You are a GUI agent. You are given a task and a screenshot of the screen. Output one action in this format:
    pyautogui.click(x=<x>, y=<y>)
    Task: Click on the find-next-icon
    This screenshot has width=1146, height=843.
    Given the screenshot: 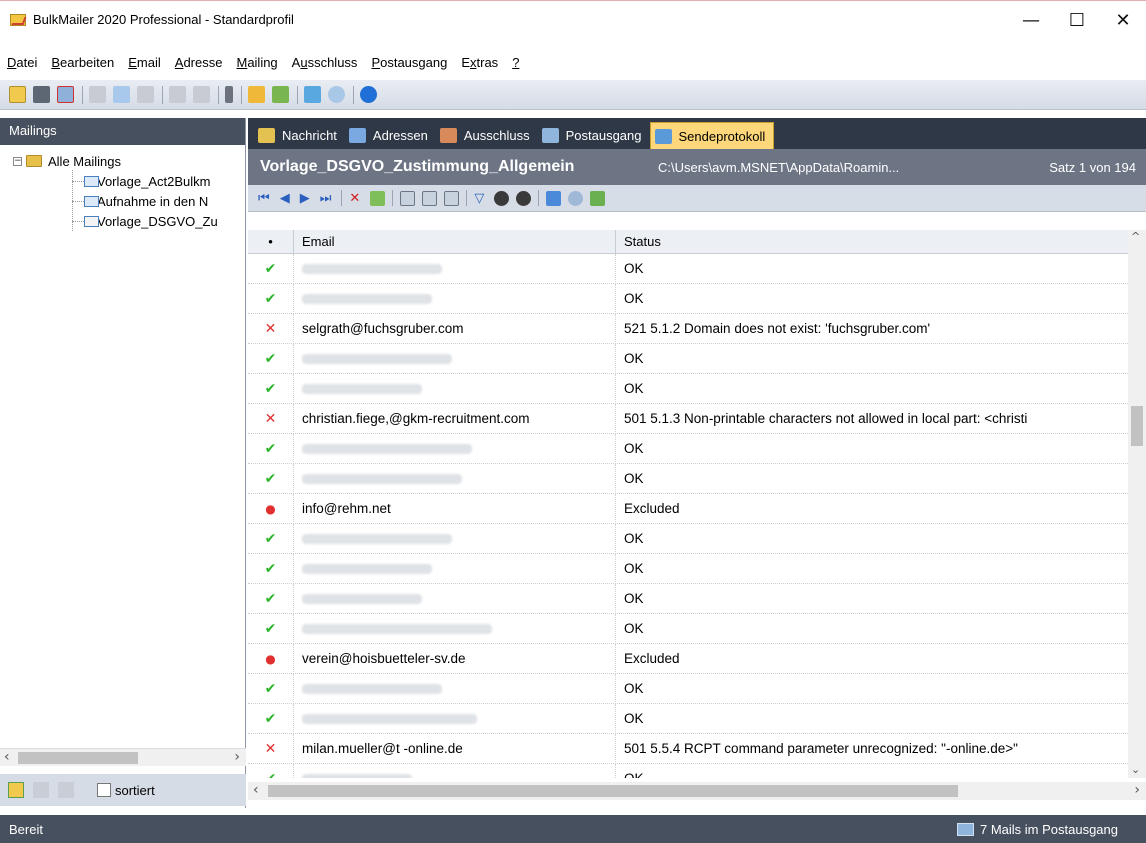 What is the action you would take?
    pyautogui.click(x=524, y=198)
    